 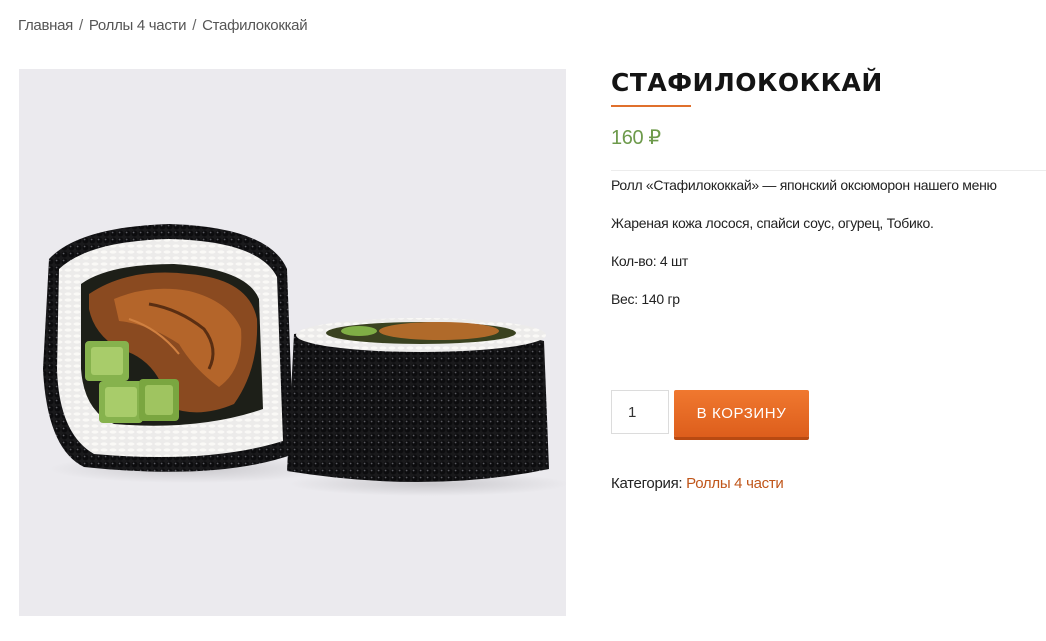 What do you see at coordinates (747, 82) in the screenshot?
I see `product-title: СТАФИЛОКОККАЙ` at bounding box center [747, 82].